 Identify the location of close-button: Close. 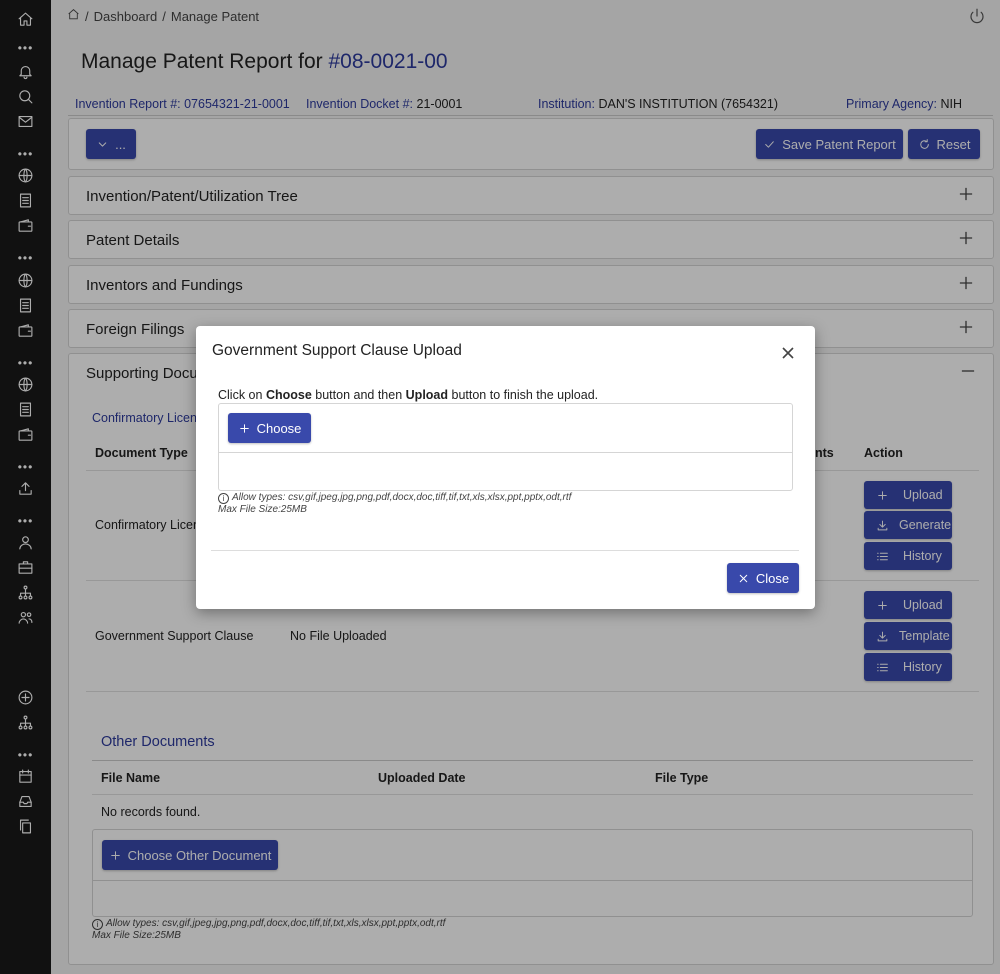
(763, 578).